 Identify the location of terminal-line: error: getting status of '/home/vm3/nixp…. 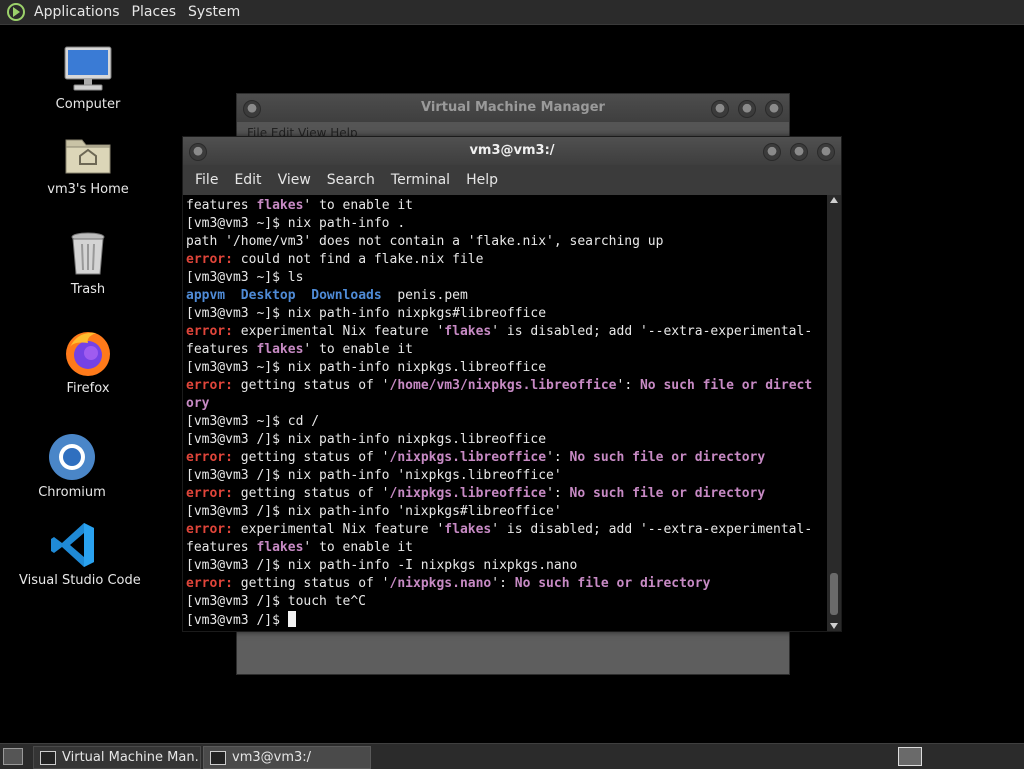
(506, 386).